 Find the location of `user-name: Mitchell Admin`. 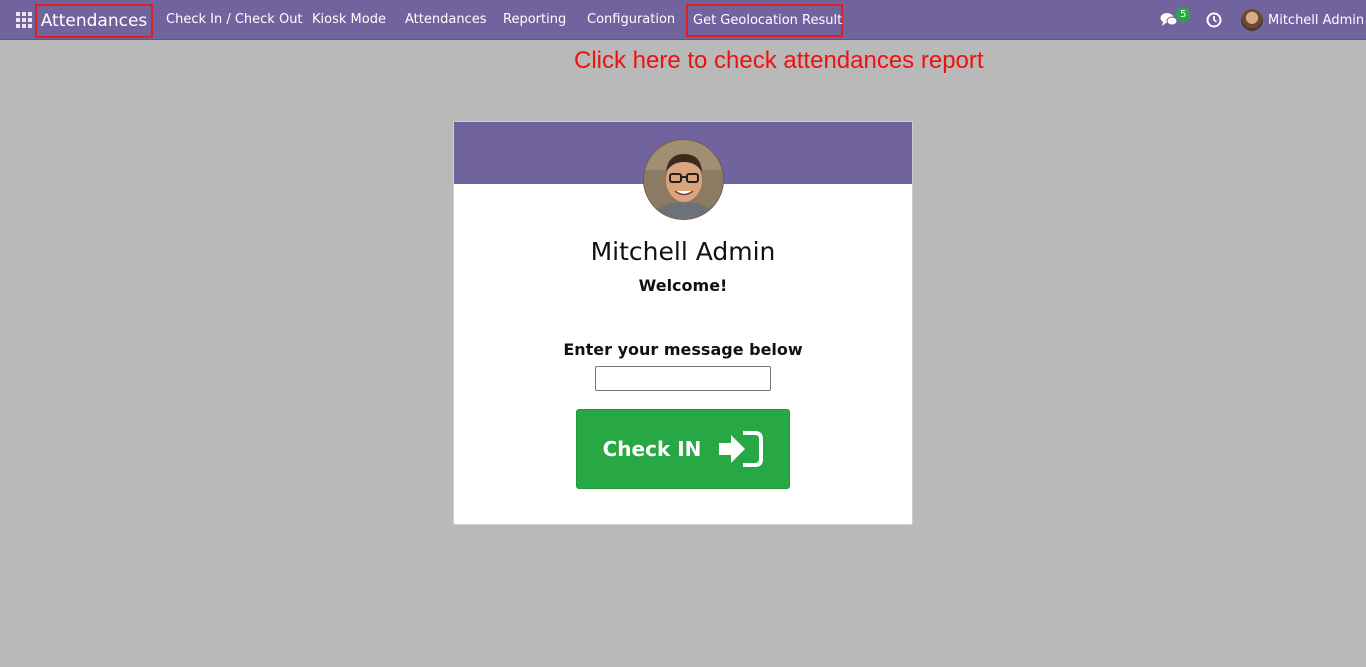

user-name: Mitchell Admin is located at coordinates (1316, 20).